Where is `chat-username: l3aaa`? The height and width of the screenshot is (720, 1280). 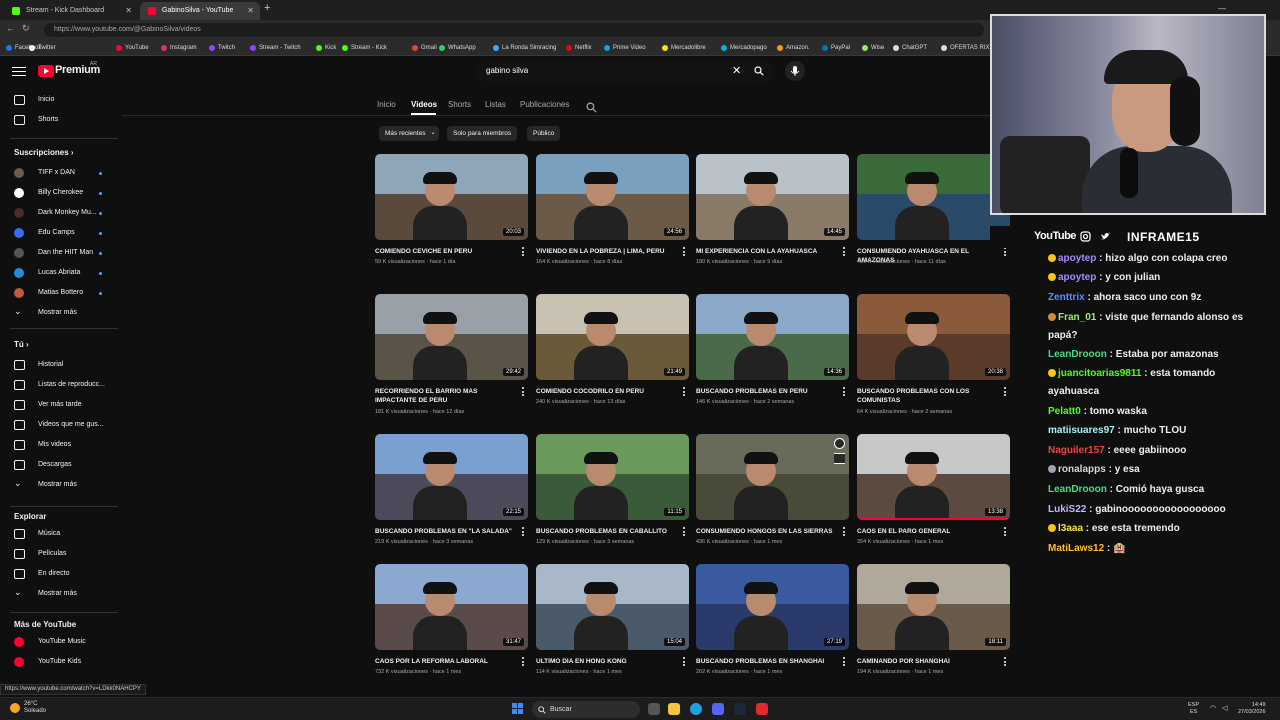
chat-username: l3aaa is located at coordinates (1070, 528).